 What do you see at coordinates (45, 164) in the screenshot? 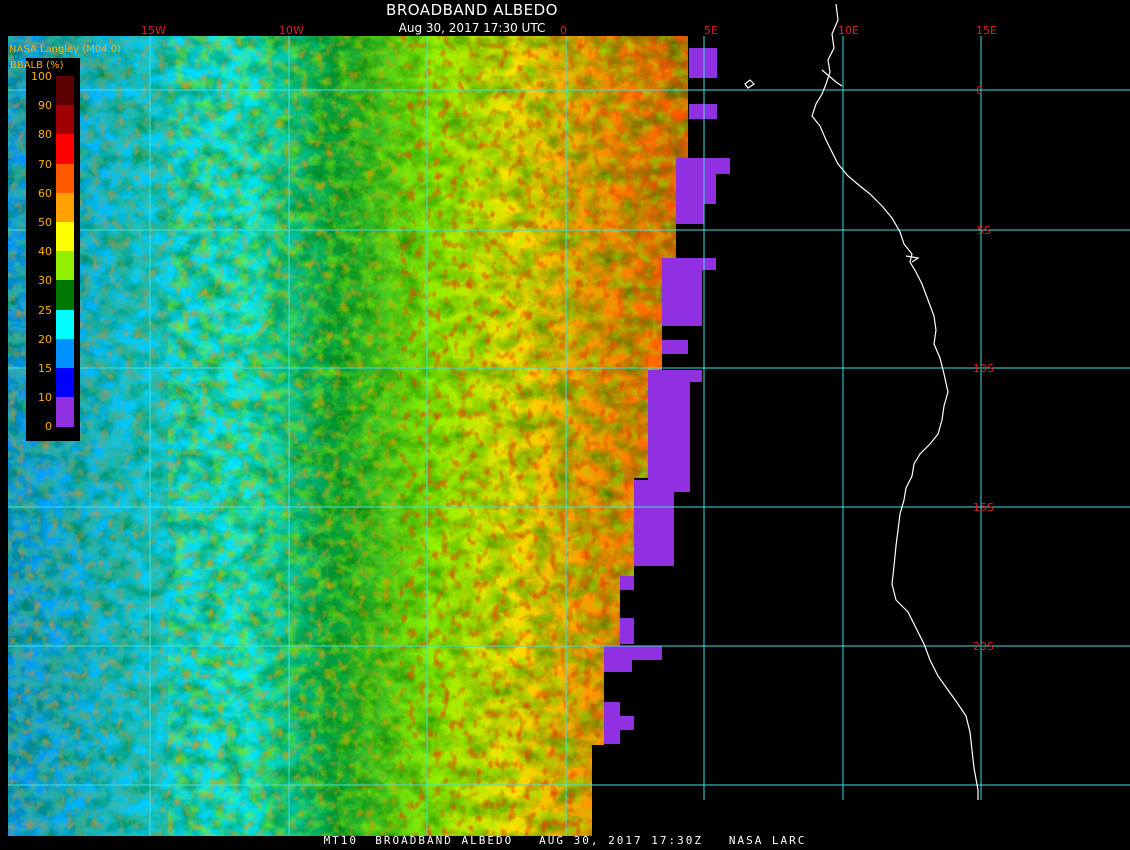
I see `legend-tick-label: 70` at bounding box center [45, 164].